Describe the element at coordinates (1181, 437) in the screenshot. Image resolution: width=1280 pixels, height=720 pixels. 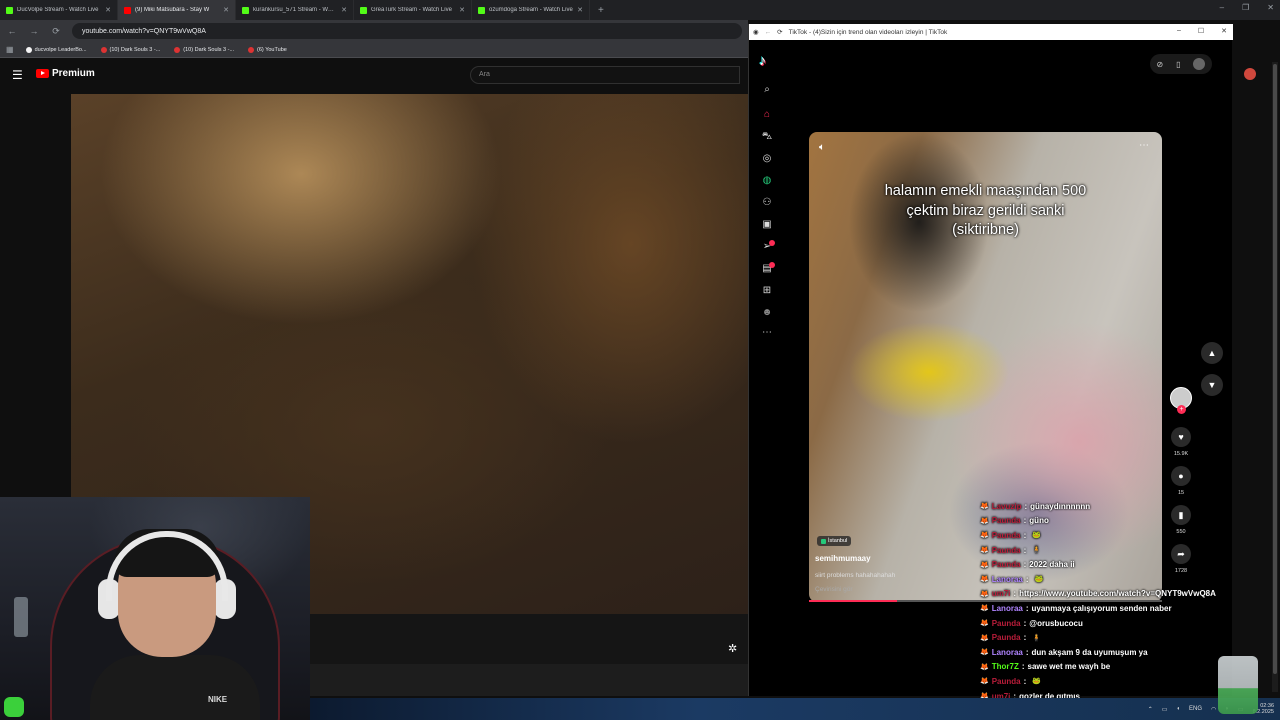
I see `heart-icon: ♥` at that location.